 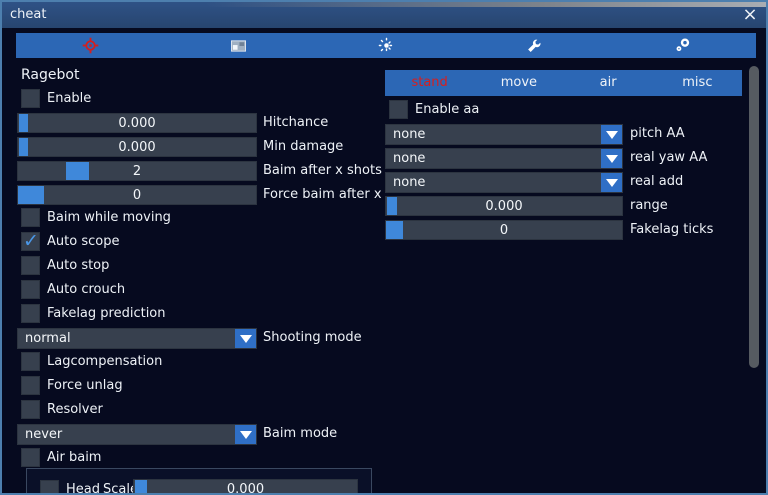 What do you see at coordinates (312, 337) in the screenshot?
I see `shooting-mode-label: Shooting mode` at bounding box center [312, 337].